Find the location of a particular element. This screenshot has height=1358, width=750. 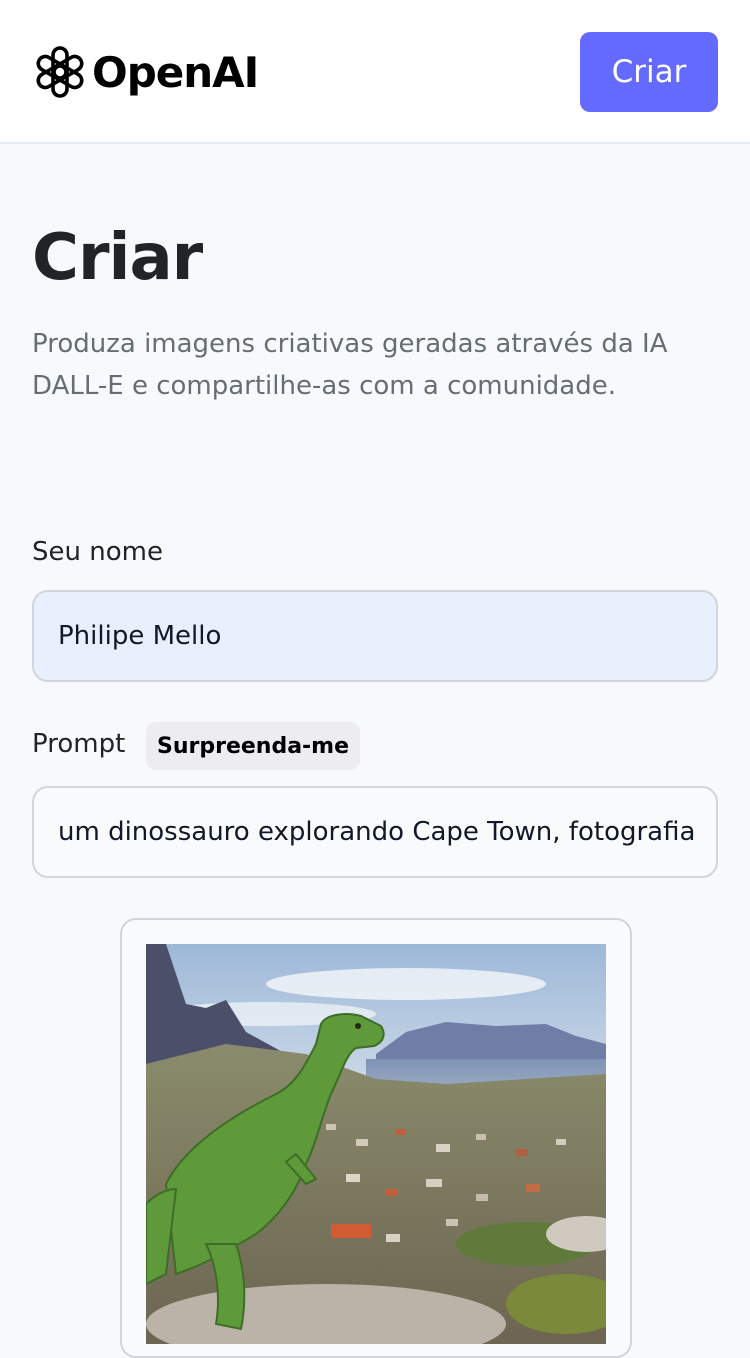

create-button: Criar is located at coordinates (649, 72).